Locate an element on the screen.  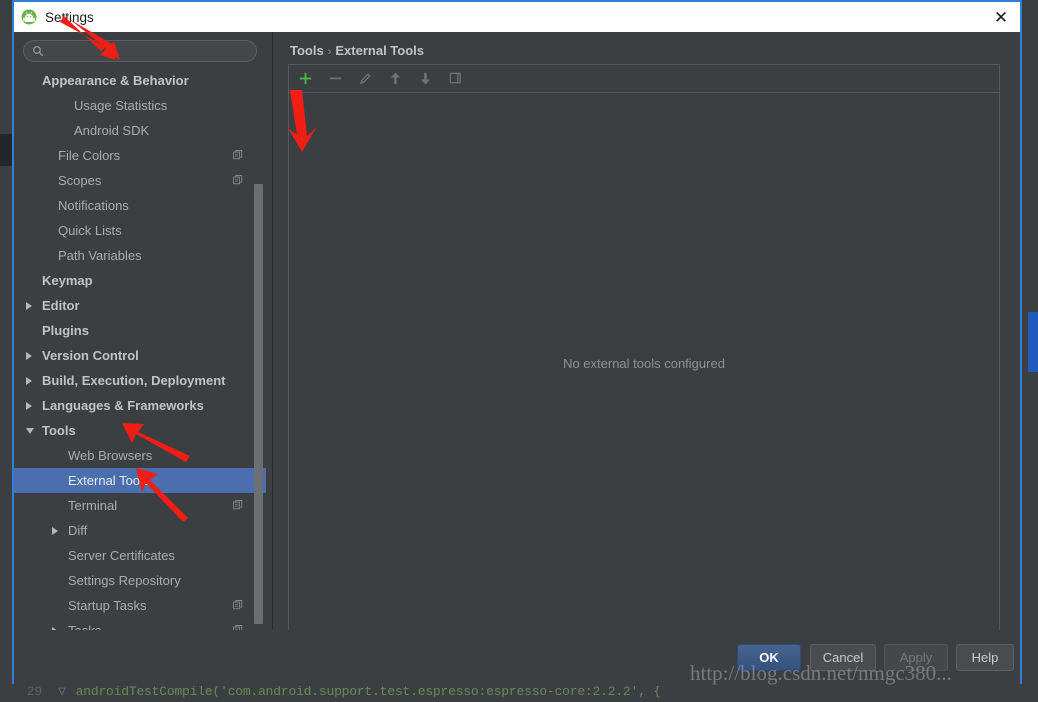
ide-tool-window-tab is located at coordinates (6, 150).